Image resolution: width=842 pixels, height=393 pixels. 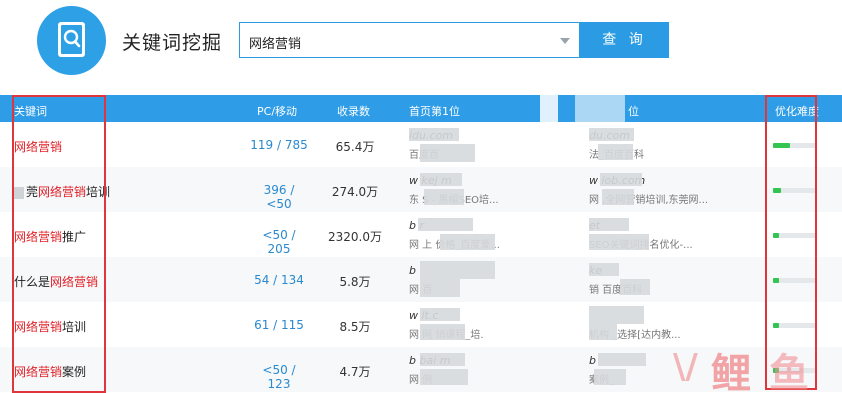 I want to click on count-value: 4.7万, so click(x=355, y=372).